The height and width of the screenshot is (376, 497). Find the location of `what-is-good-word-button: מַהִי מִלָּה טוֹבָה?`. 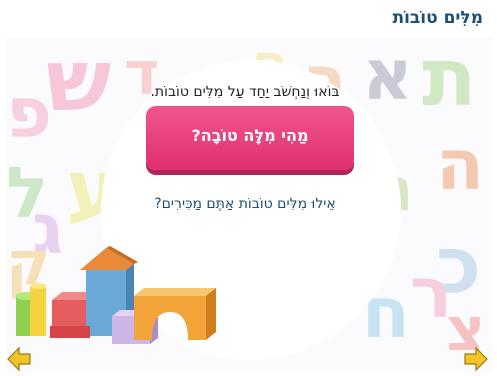

what-is-good-word-button: מַהִי מִלָּה טוֹבָה? is located at coordinates (250, 138).